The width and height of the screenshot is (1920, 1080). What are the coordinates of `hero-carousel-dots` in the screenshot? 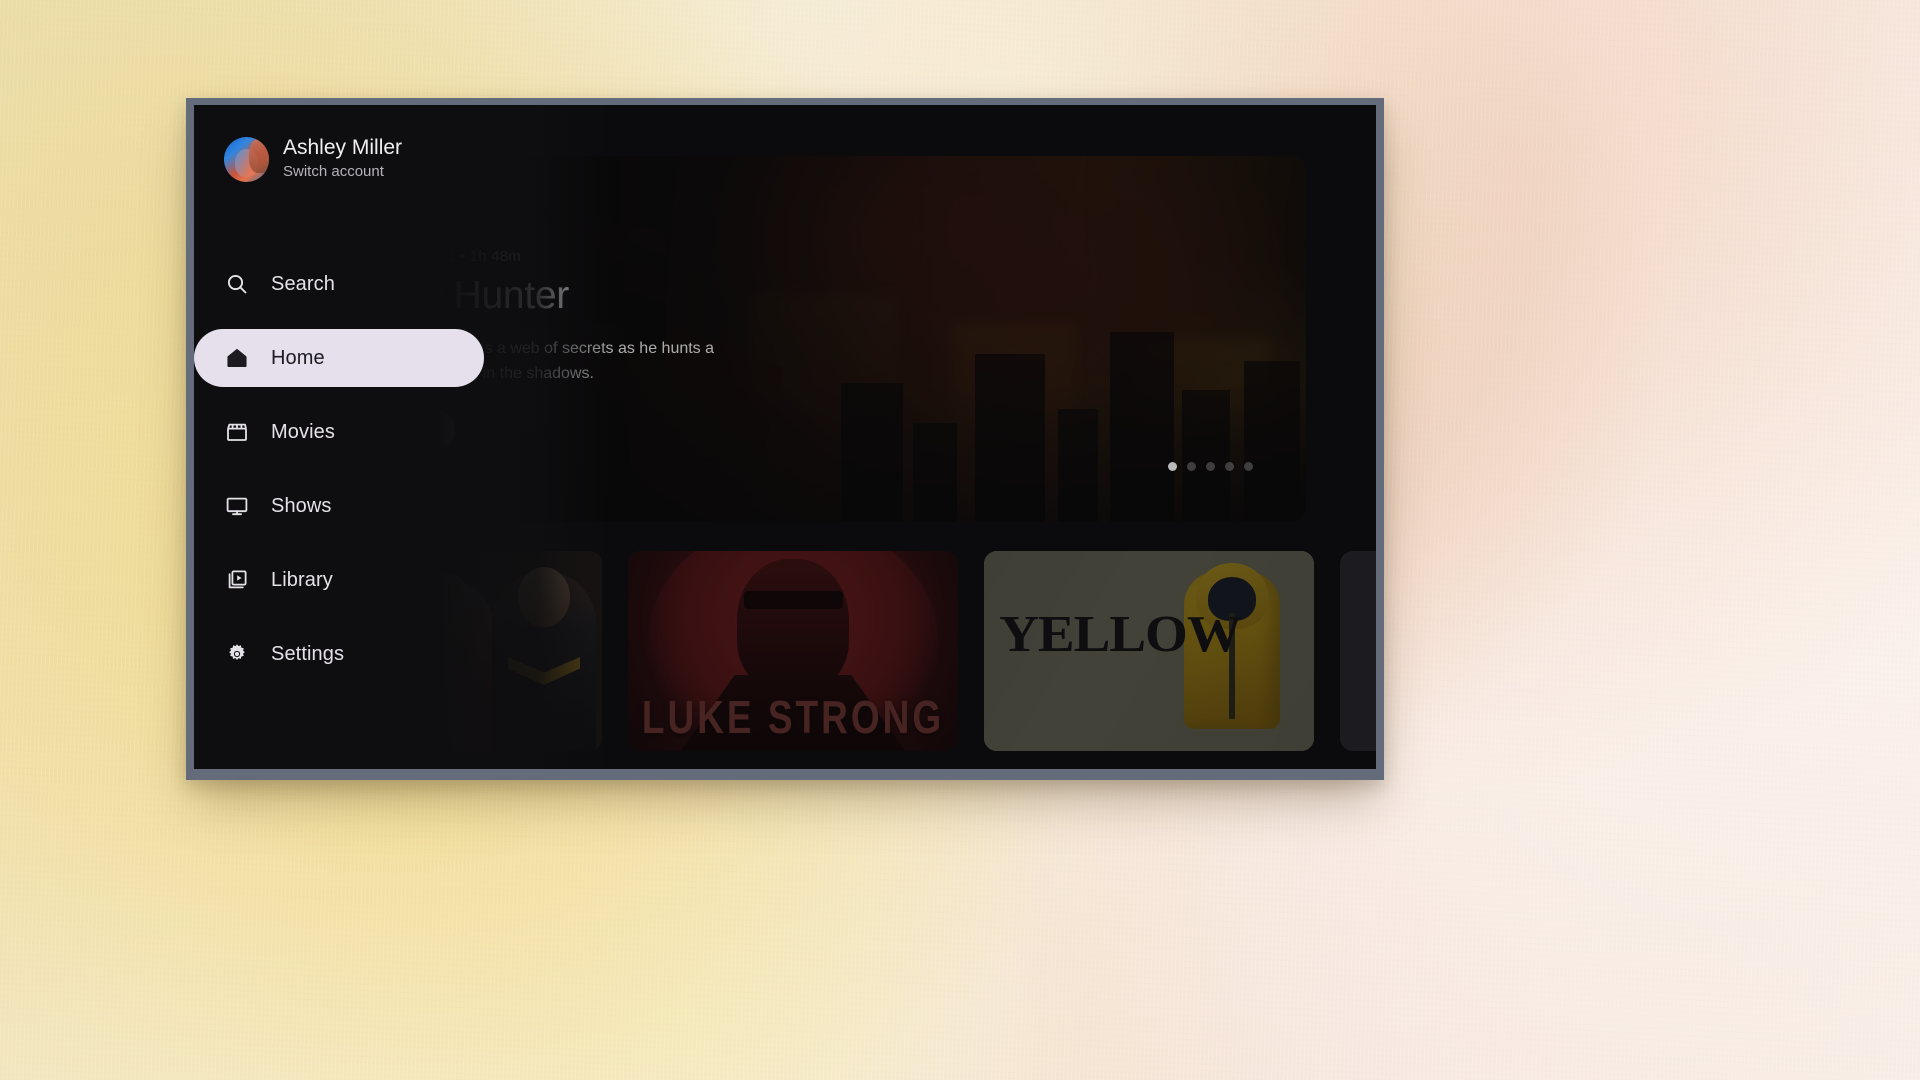 It's located at (1210, 466).